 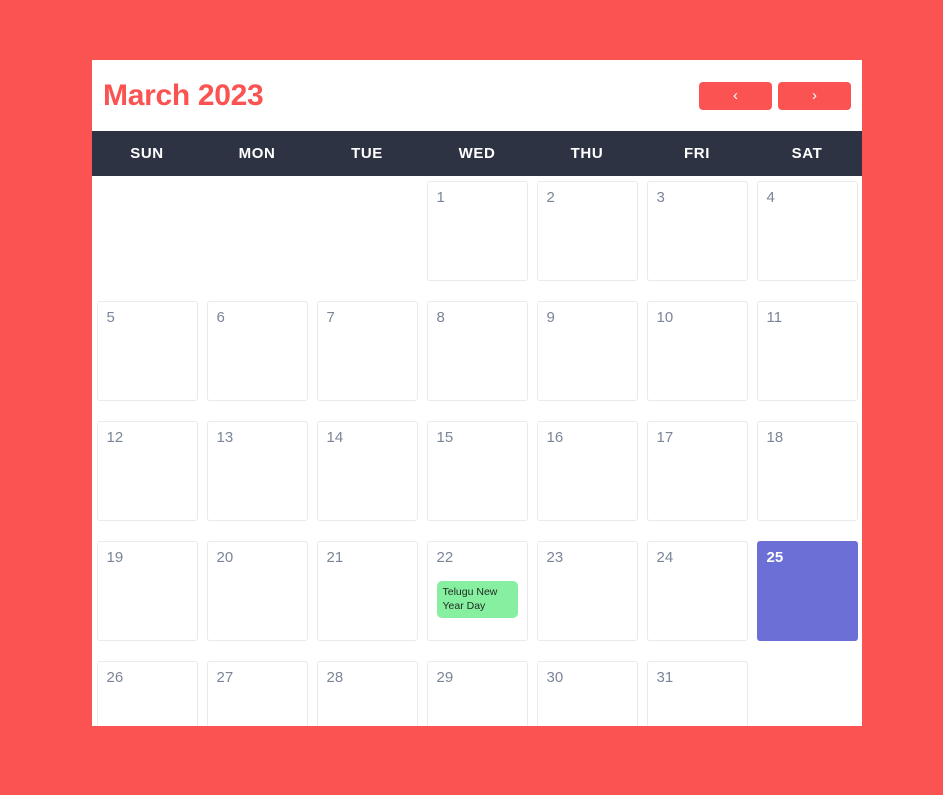 What do you see at coordinates (115, 437) in the screenshot?
I see `day-number: 12` at bounding box center [115, 437].